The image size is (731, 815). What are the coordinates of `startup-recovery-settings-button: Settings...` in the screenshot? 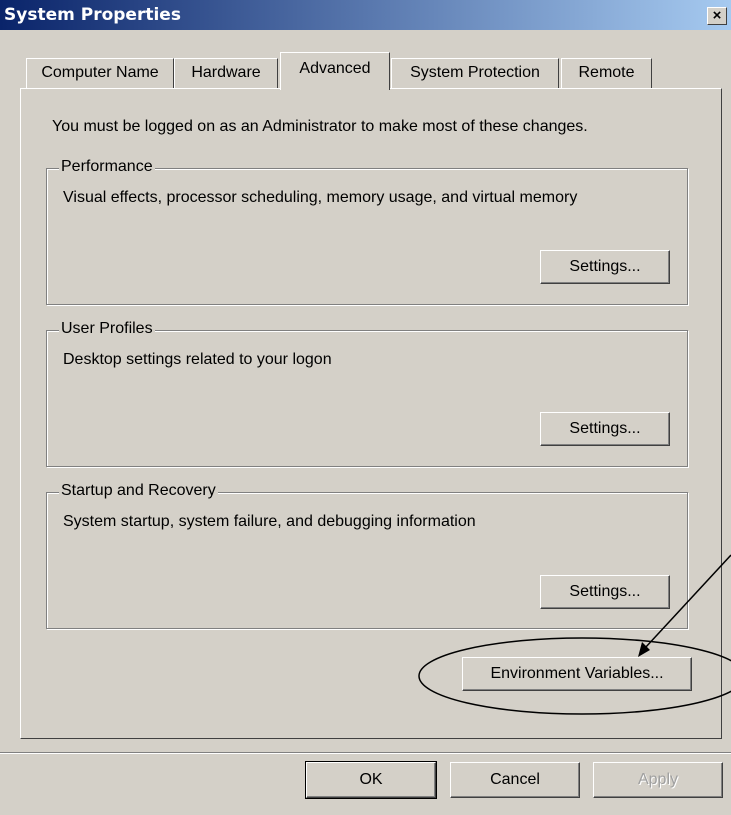 It's located at (605, 592).